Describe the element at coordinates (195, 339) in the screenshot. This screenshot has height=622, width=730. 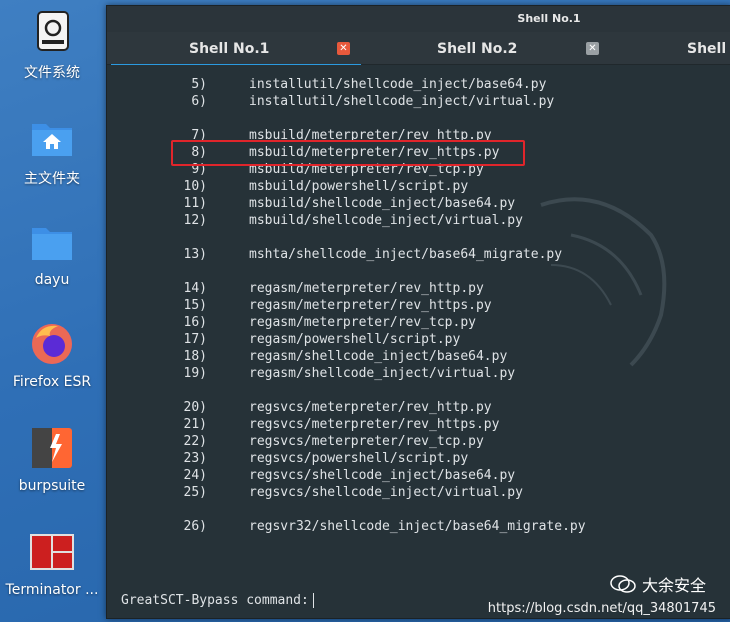
I see `option-number: 17)` at that location.